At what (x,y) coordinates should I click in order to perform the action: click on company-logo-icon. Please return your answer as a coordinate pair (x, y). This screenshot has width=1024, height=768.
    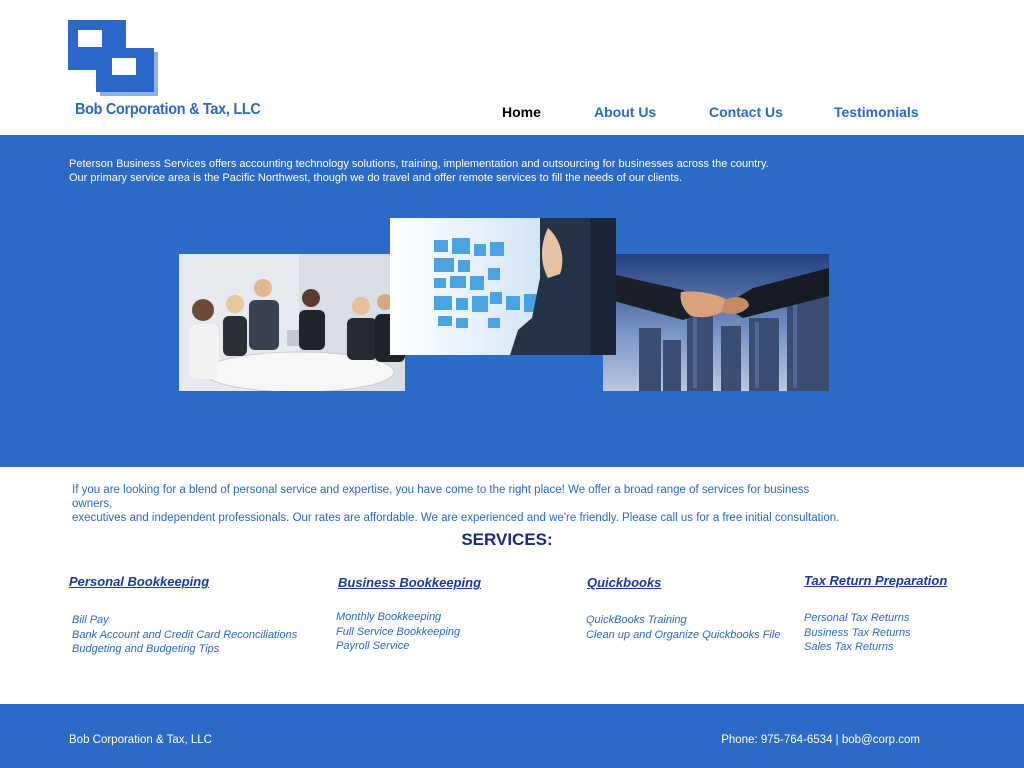
    Looking at the image, I should click on (113, 59).